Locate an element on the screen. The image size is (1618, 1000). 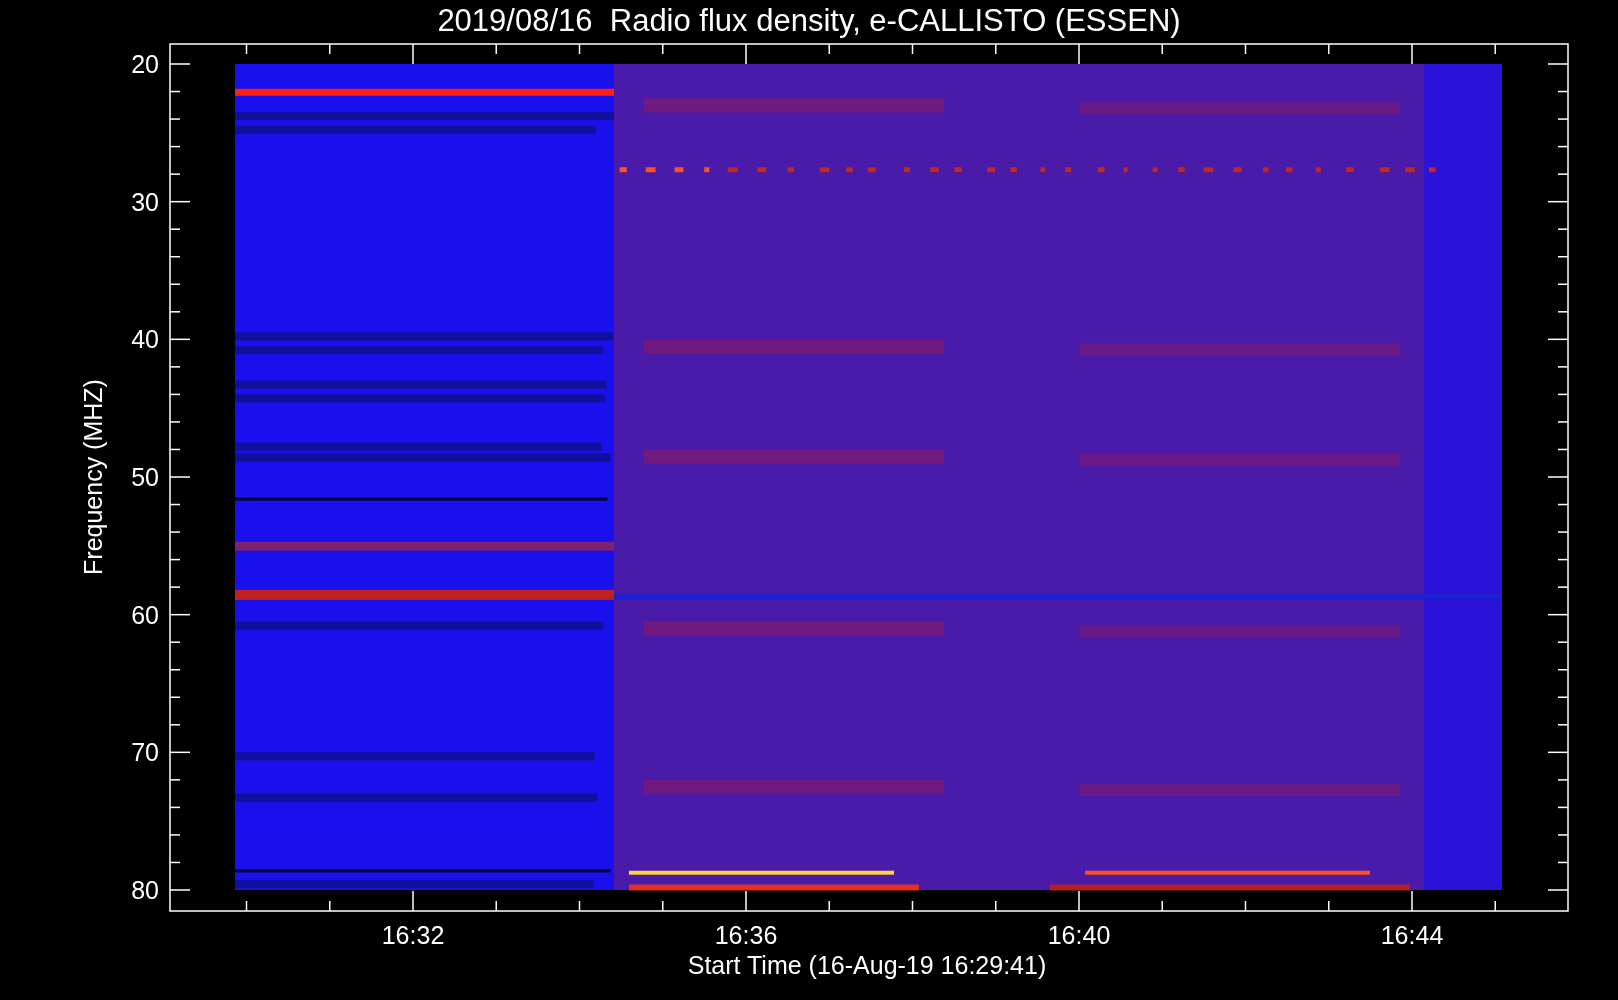
axis-tick-label: 16:32 is located at coordinates (413, 935).